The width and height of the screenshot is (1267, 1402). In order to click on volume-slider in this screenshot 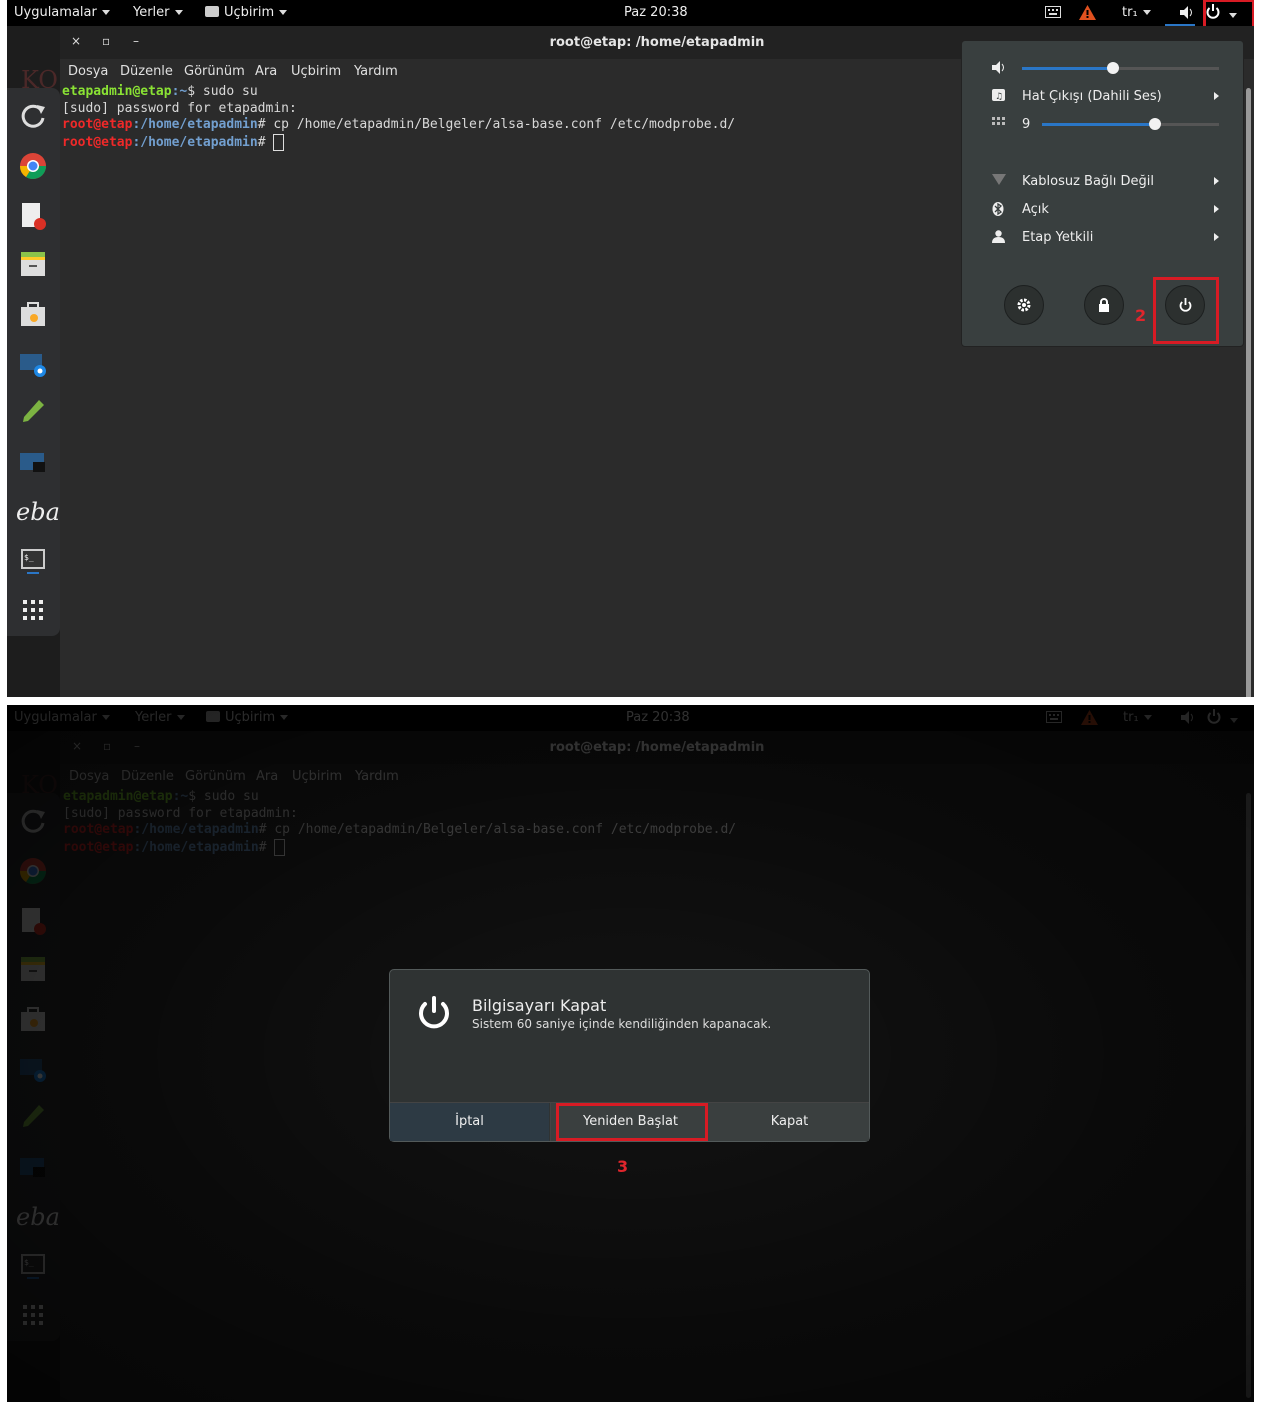, I will do `click(1120, 68)`.